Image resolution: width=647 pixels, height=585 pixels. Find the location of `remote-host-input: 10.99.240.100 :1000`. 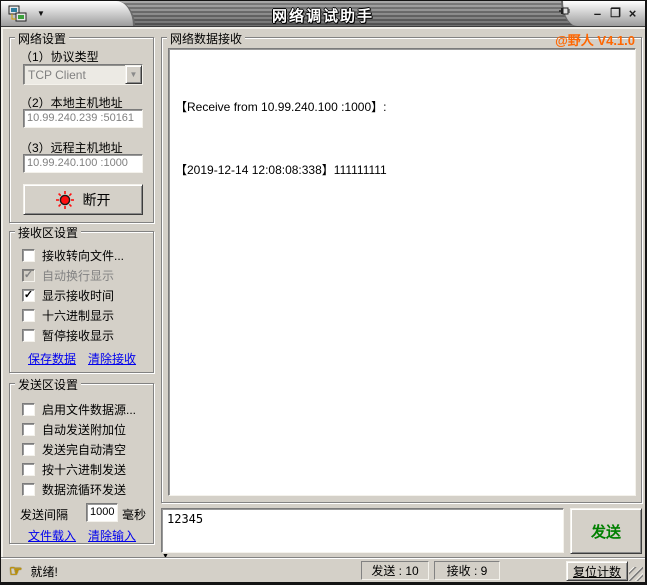

remote-host-input: 10.99.240.100 :1000 is located at coordinates (83, 163).